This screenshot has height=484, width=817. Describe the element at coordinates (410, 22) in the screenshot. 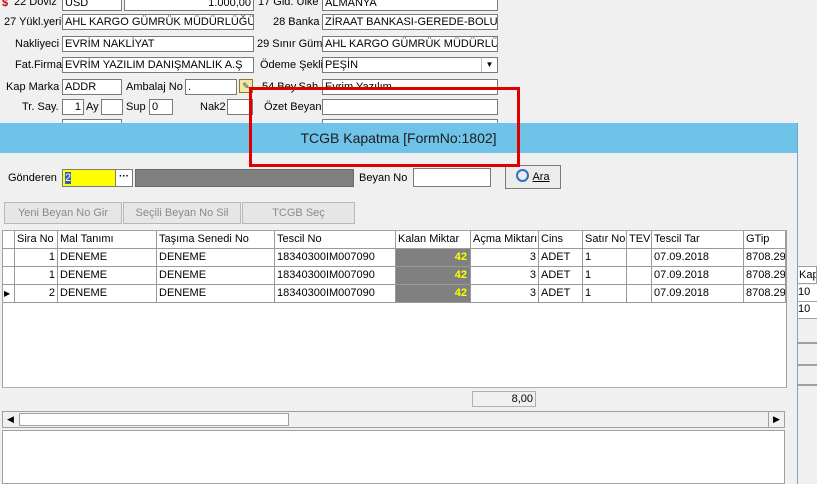

I see `banka-field: ZİRAAT BANKASI-GEREDE-BOLU` at that location.